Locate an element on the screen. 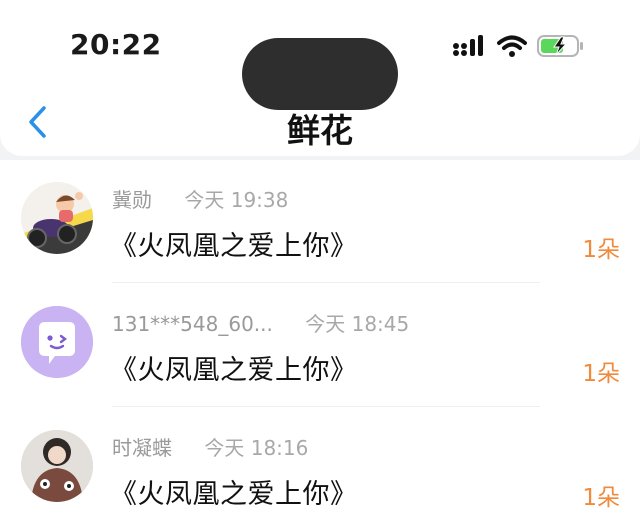 The width and height of the screenshot is (640, 529). signal-icon is located at coordinates (468, 45).